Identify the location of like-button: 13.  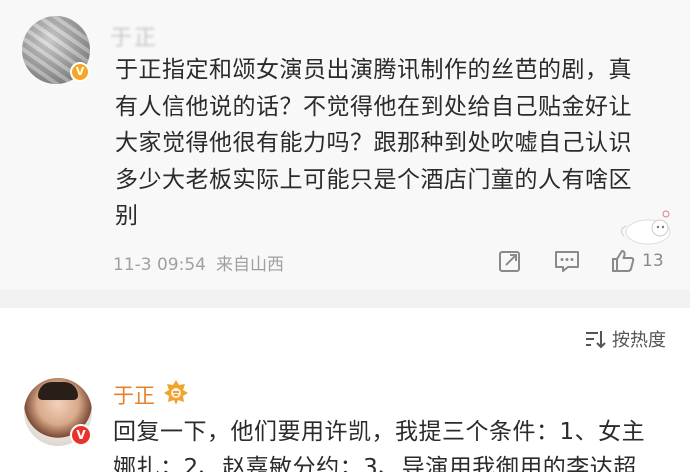
(637, 261).